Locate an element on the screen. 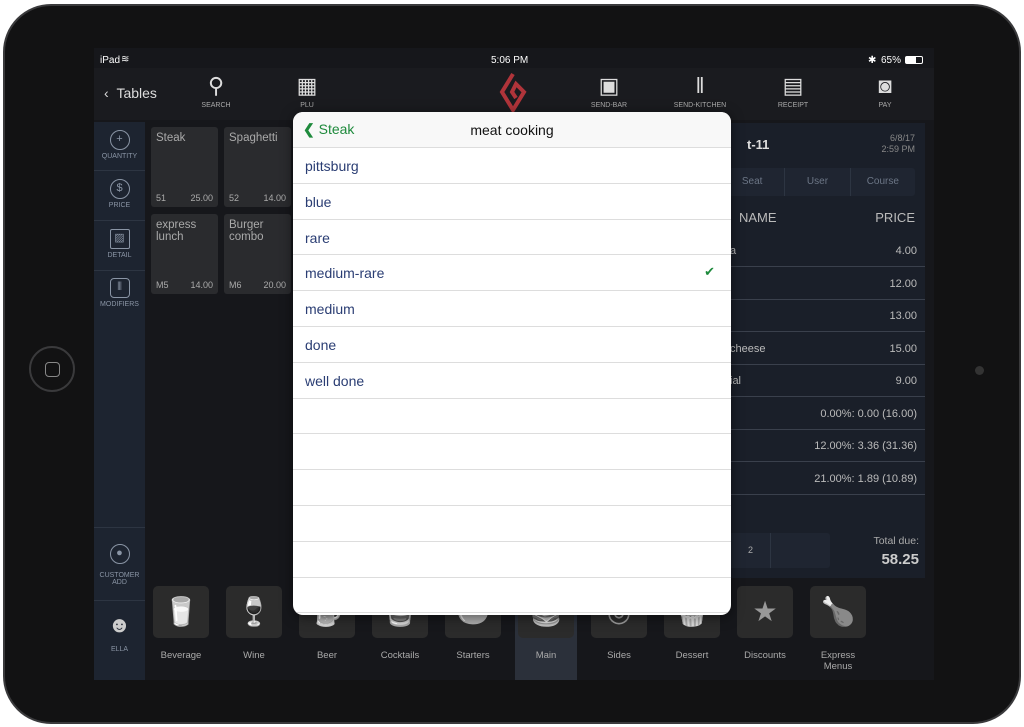  product-code: M5 is located at coordinates (162, 285).